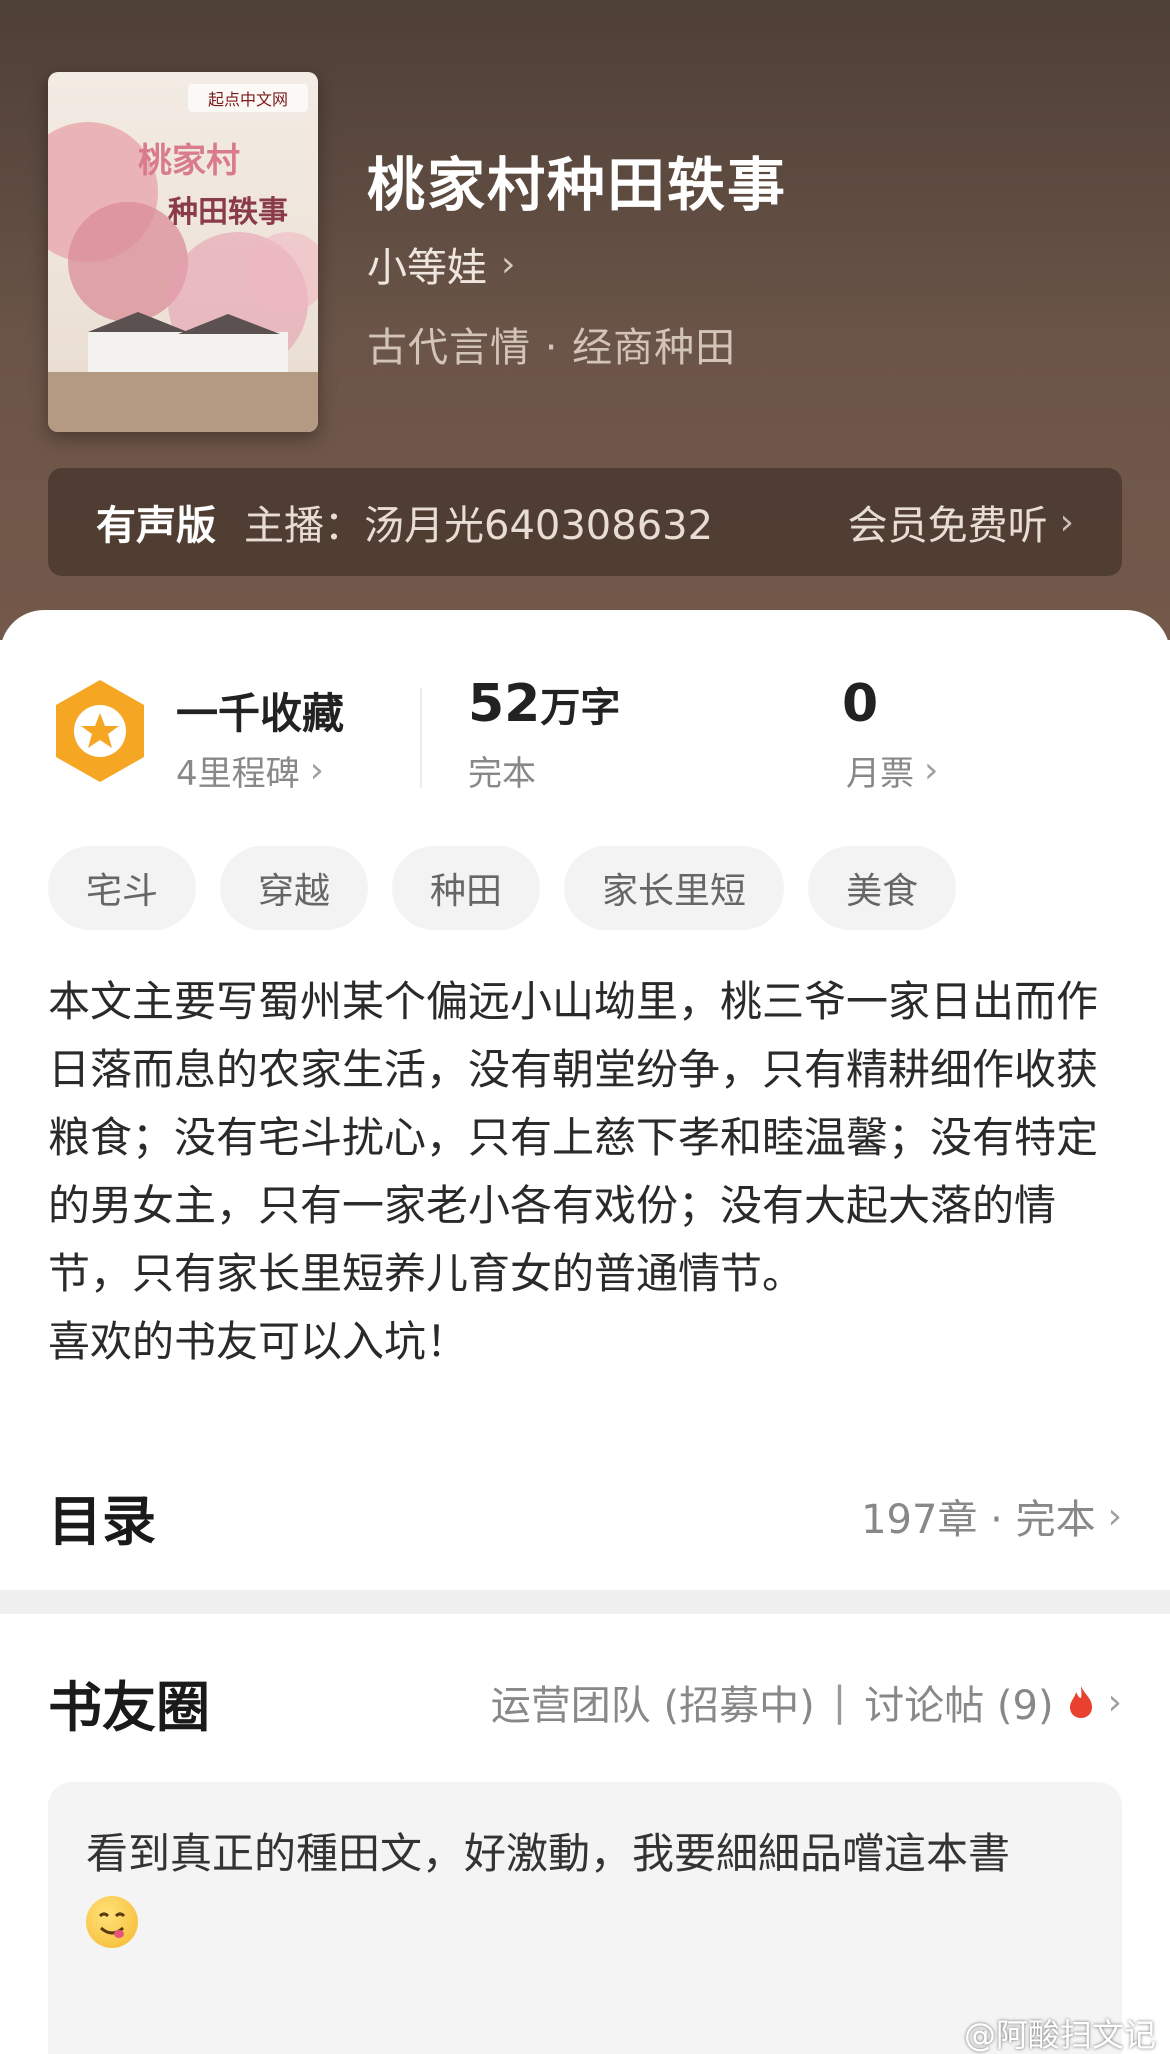 The width and height of the screenshot is (1170, 2054). I want to click on milestone-count: 4里程碑, so click(238, 774).